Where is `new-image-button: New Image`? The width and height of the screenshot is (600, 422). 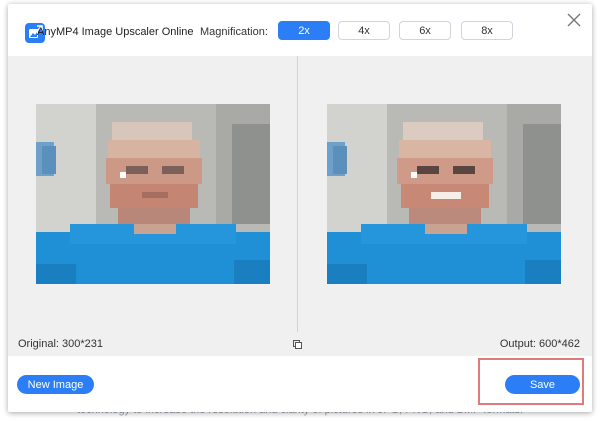 new-image-button: New Image is located at coordinates (55, 384).